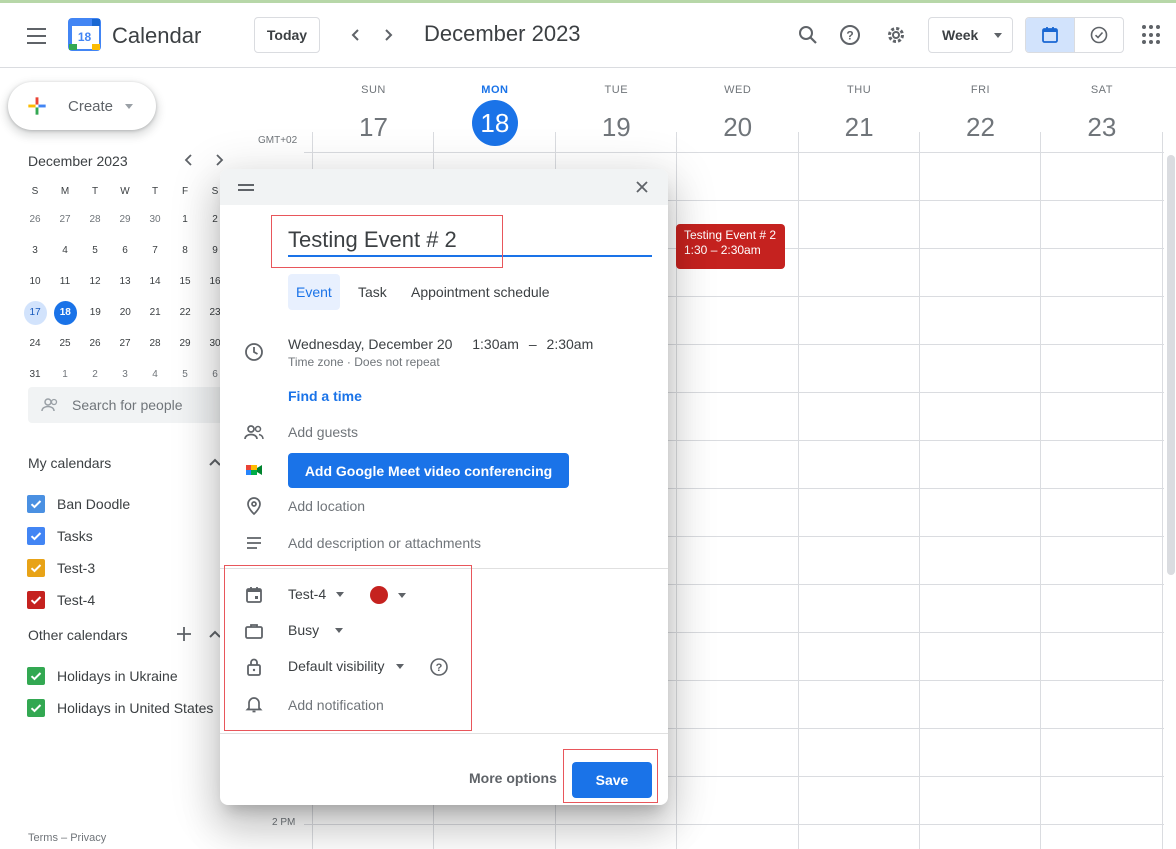 The image size is (1176, 849). What do you see at coordinates (513, 778) in the screenshot?
I see `more-options-button: More options` at bounding box center [513, 778].